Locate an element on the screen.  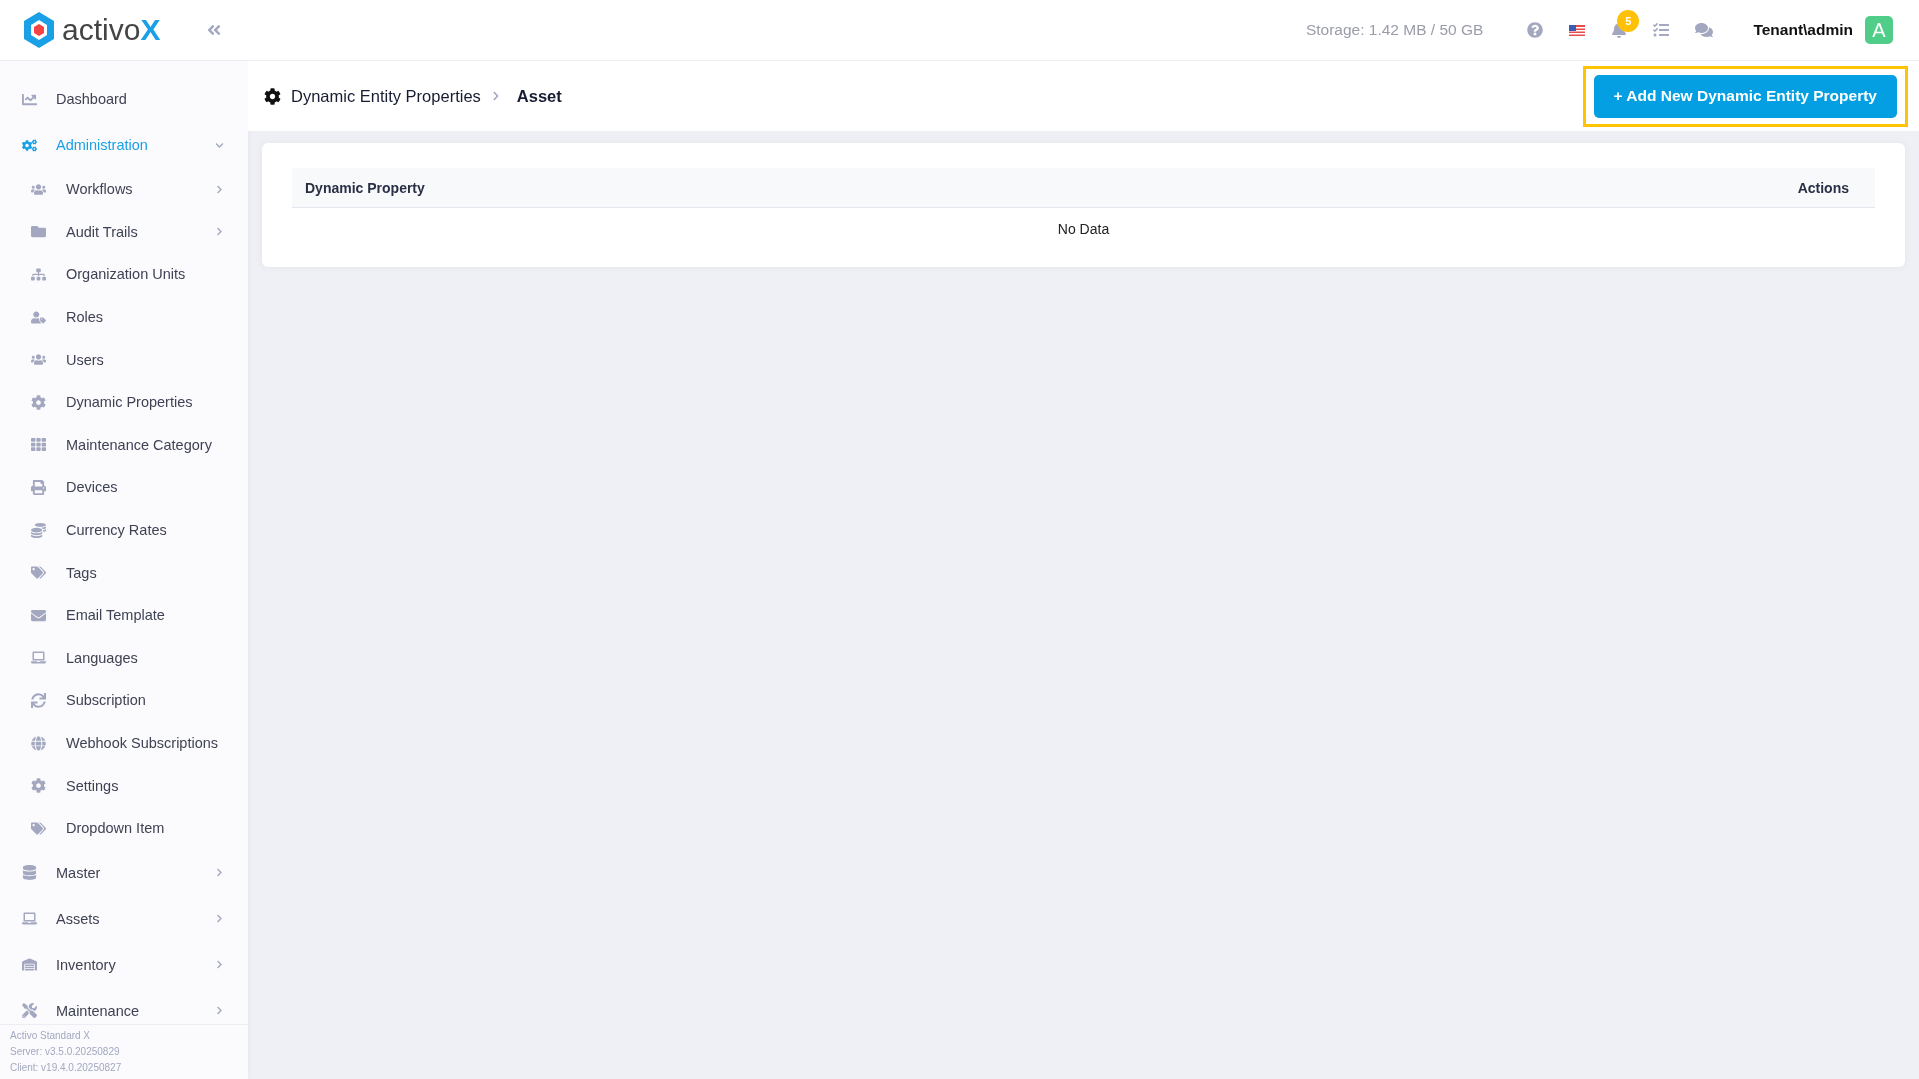
sidebar-item: Dashboard is located at coordinates (124, 99).